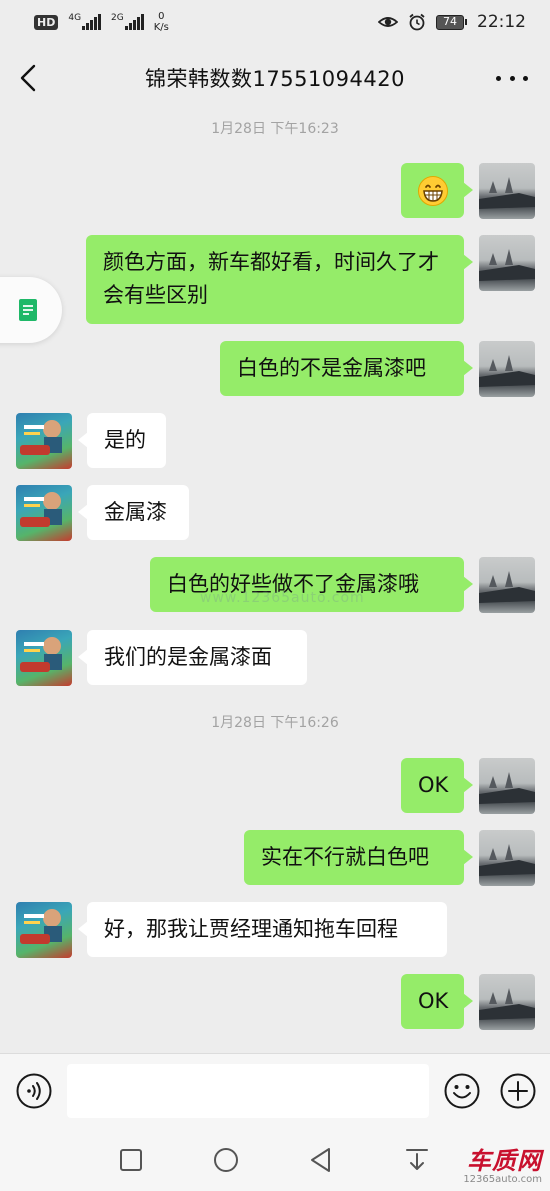 Image resolution: width=550 pixels, height=1191 pixels. Describe the element at coordinates (161, 27) in the screenshot. I see `net-speed-unit: K/s` at that location.